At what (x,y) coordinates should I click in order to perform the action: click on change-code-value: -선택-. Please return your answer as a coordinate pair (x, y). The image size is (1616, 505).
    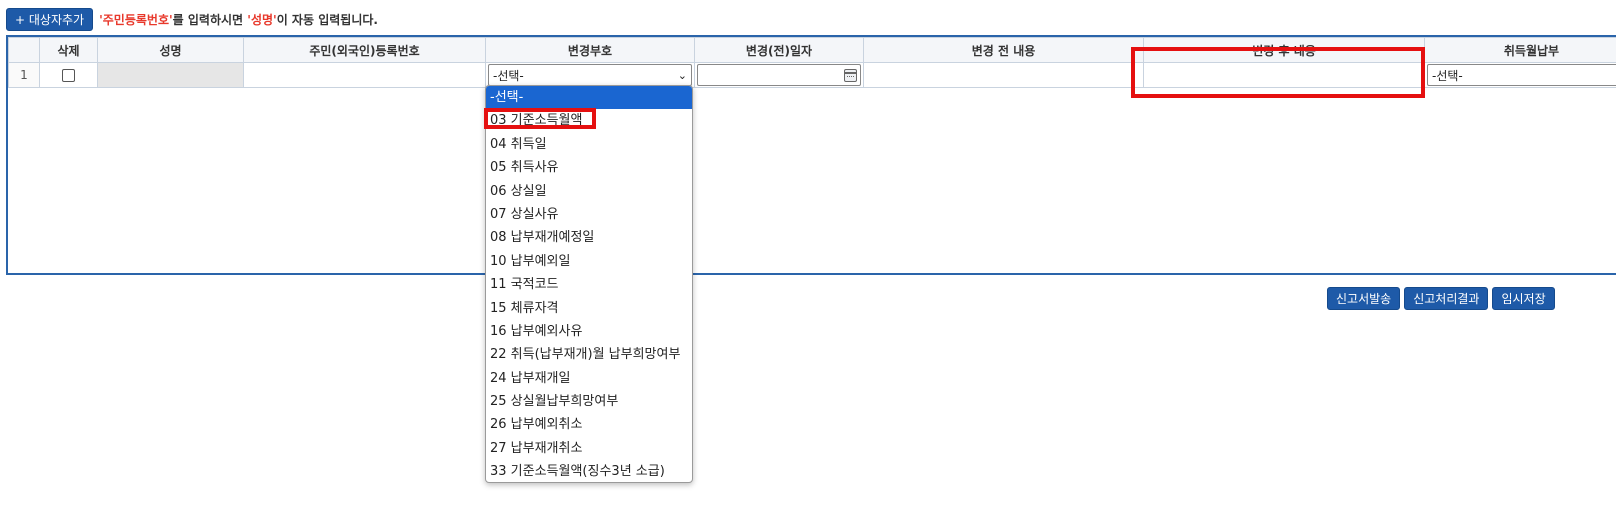
    Looking at the image, I should click on (508, 75).